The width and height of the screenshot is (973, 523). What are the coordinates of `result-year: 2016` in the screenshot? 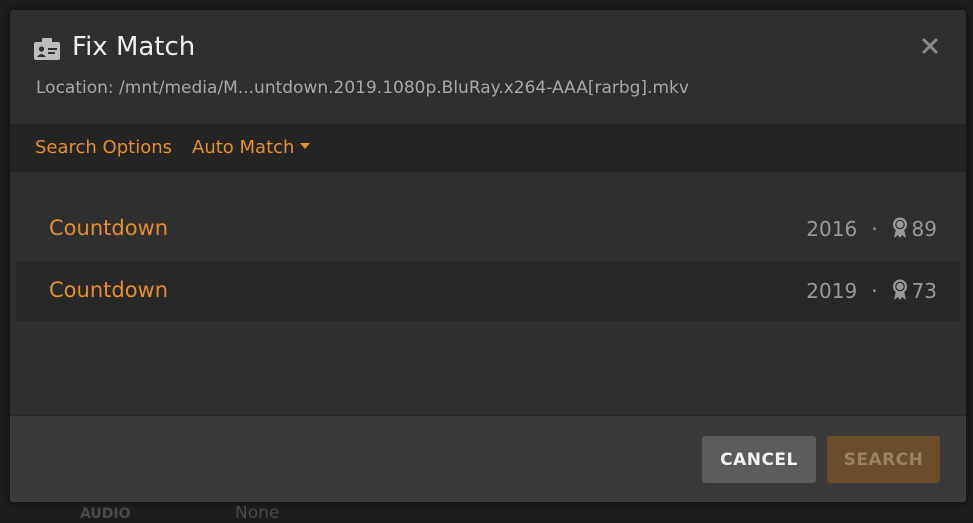 It's located at (832, 229).